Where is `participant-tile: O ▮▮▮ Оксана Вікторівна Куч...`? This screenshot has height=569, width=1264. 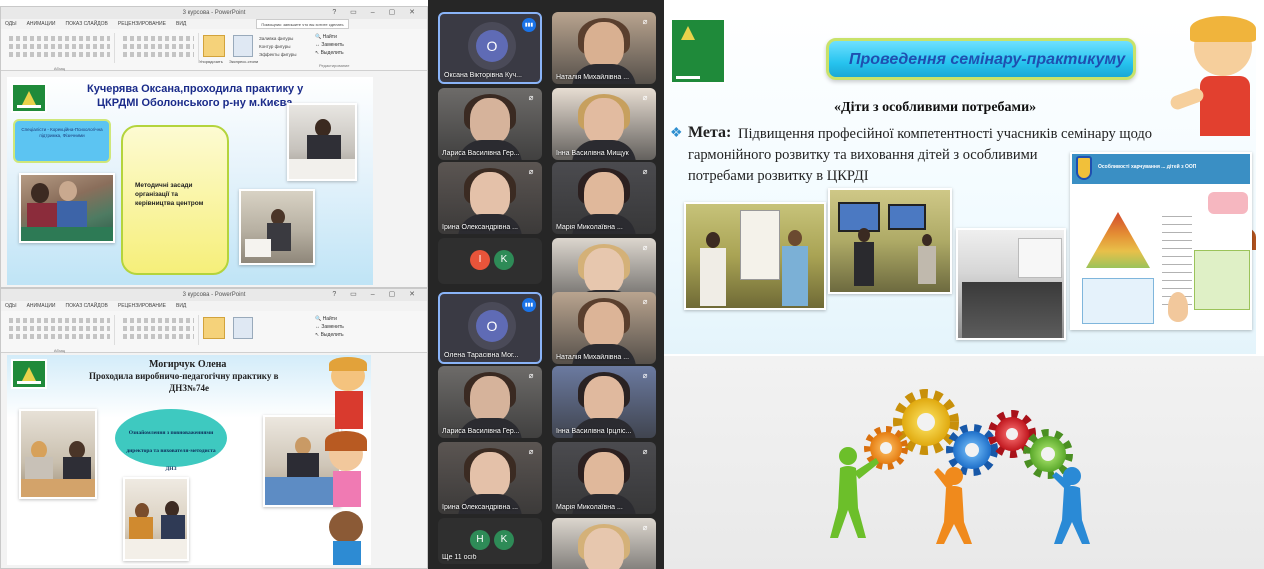
participant-tile: O ▮▮▮ Оксана Вікторівна Куч... is located at coordinates (490, 48).